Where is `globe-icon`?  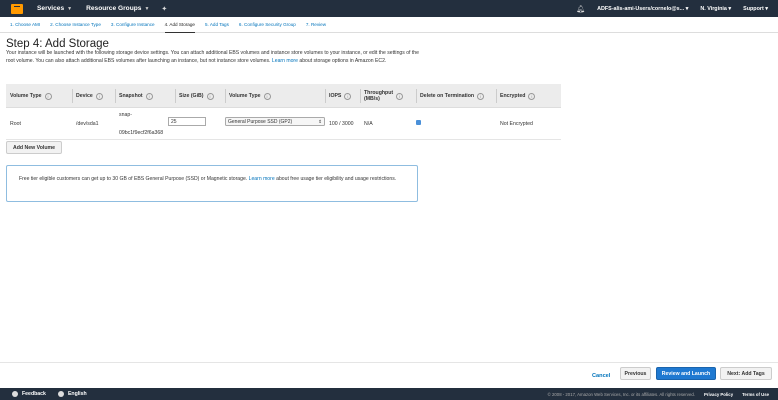
globe-icon is located at coordinates (60, 394).